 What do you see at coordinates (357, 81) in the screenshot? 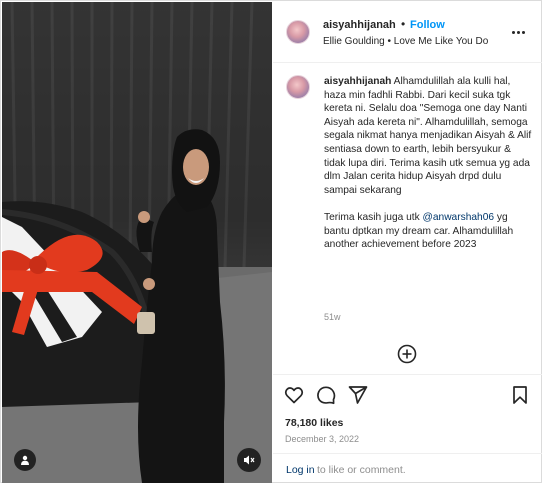
I see `caption-username: aisyahhijanah` at bounding box center [357, 81].